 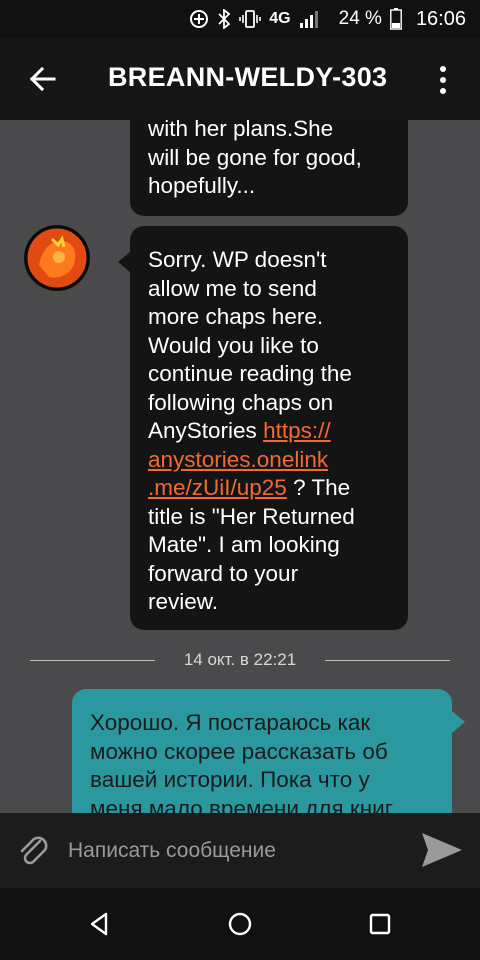 What do you see at coordinates (250, 373) in the screenshot?
I see `message-line: continue reading the` at bounding box center [250, 373].